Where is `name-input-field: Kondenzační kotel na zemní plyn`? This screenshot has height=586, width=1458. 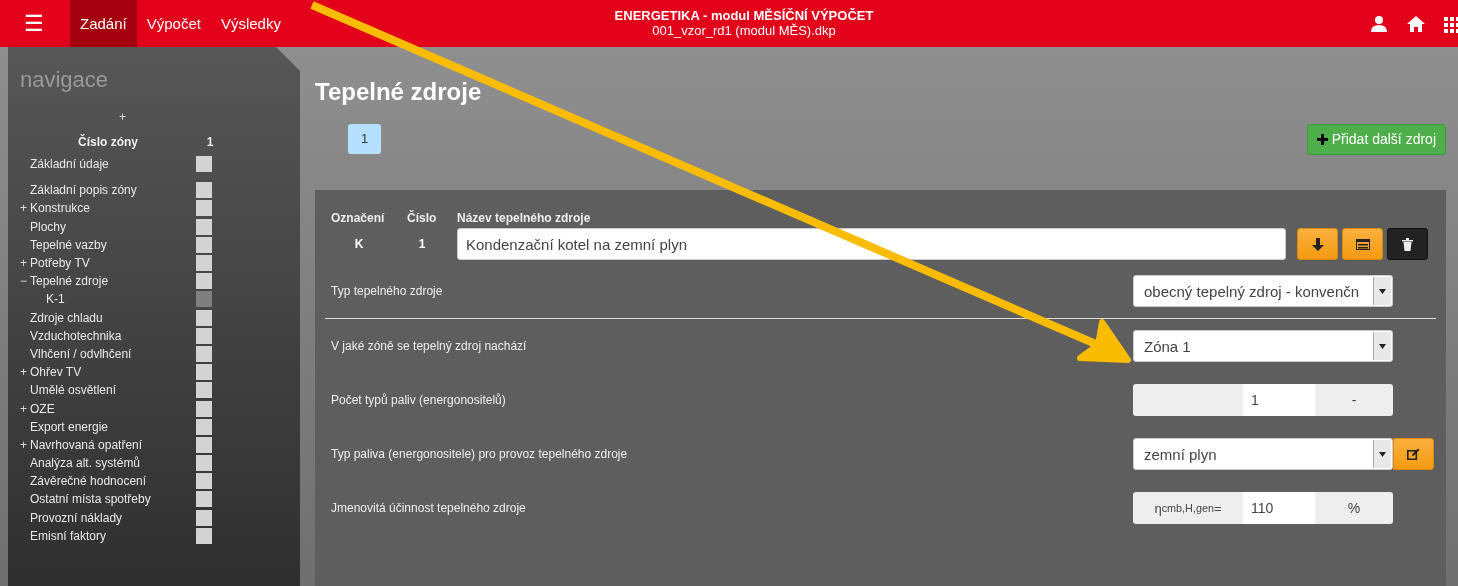
name-input-field: Kondenzační kotel na zemní plyn is located at coordinates (871, 244).